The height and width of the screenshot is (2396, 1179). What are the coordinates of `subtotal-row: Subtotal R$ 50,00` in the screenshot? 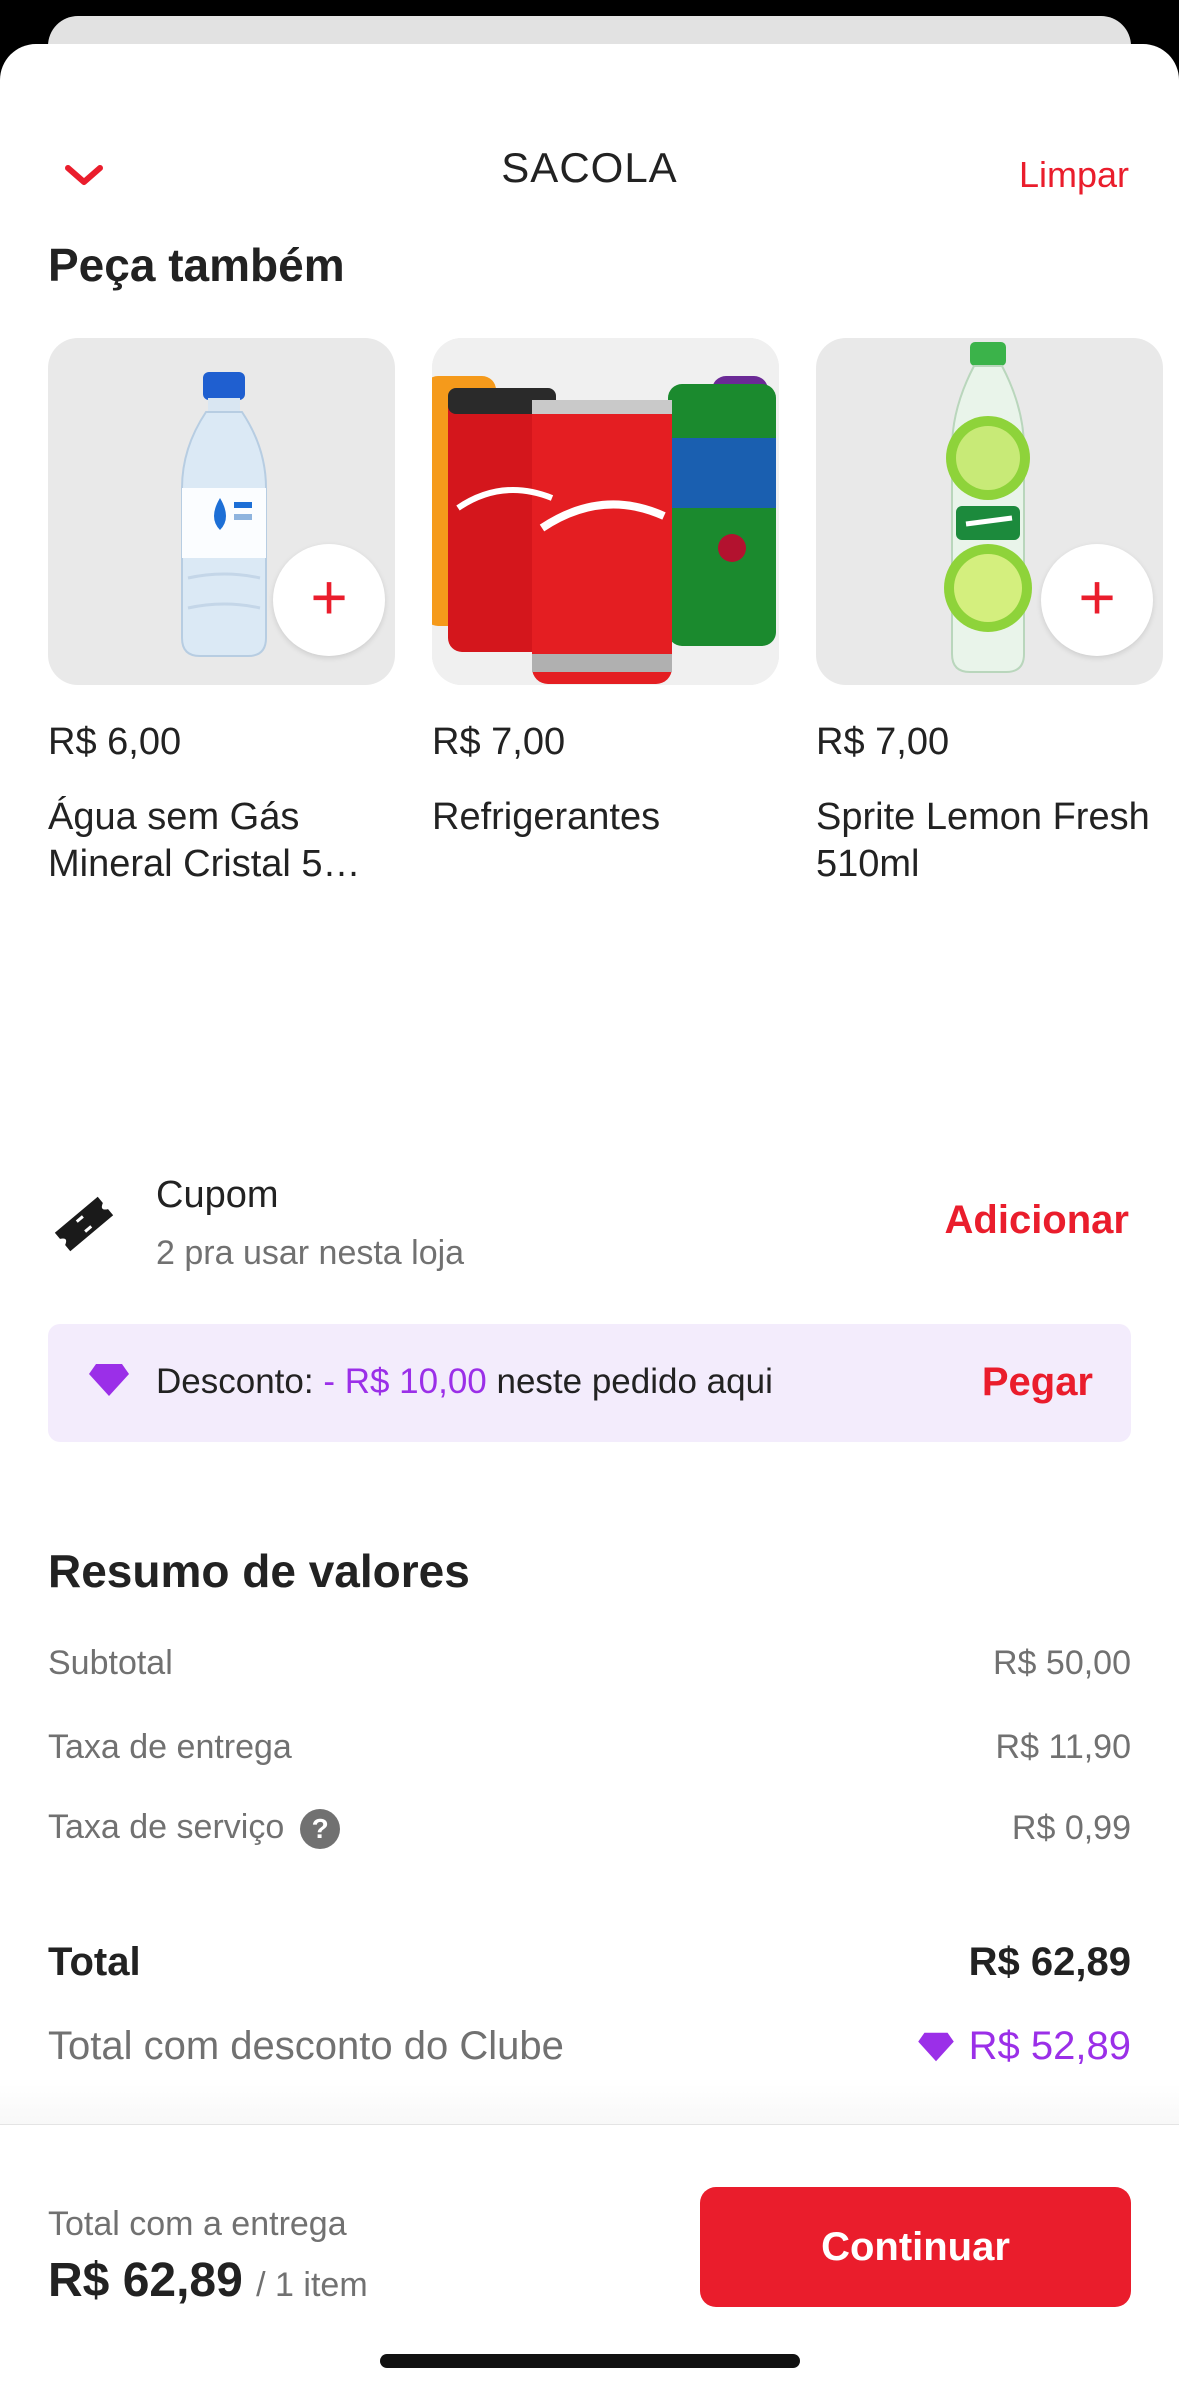 It's located at (589, 1663).